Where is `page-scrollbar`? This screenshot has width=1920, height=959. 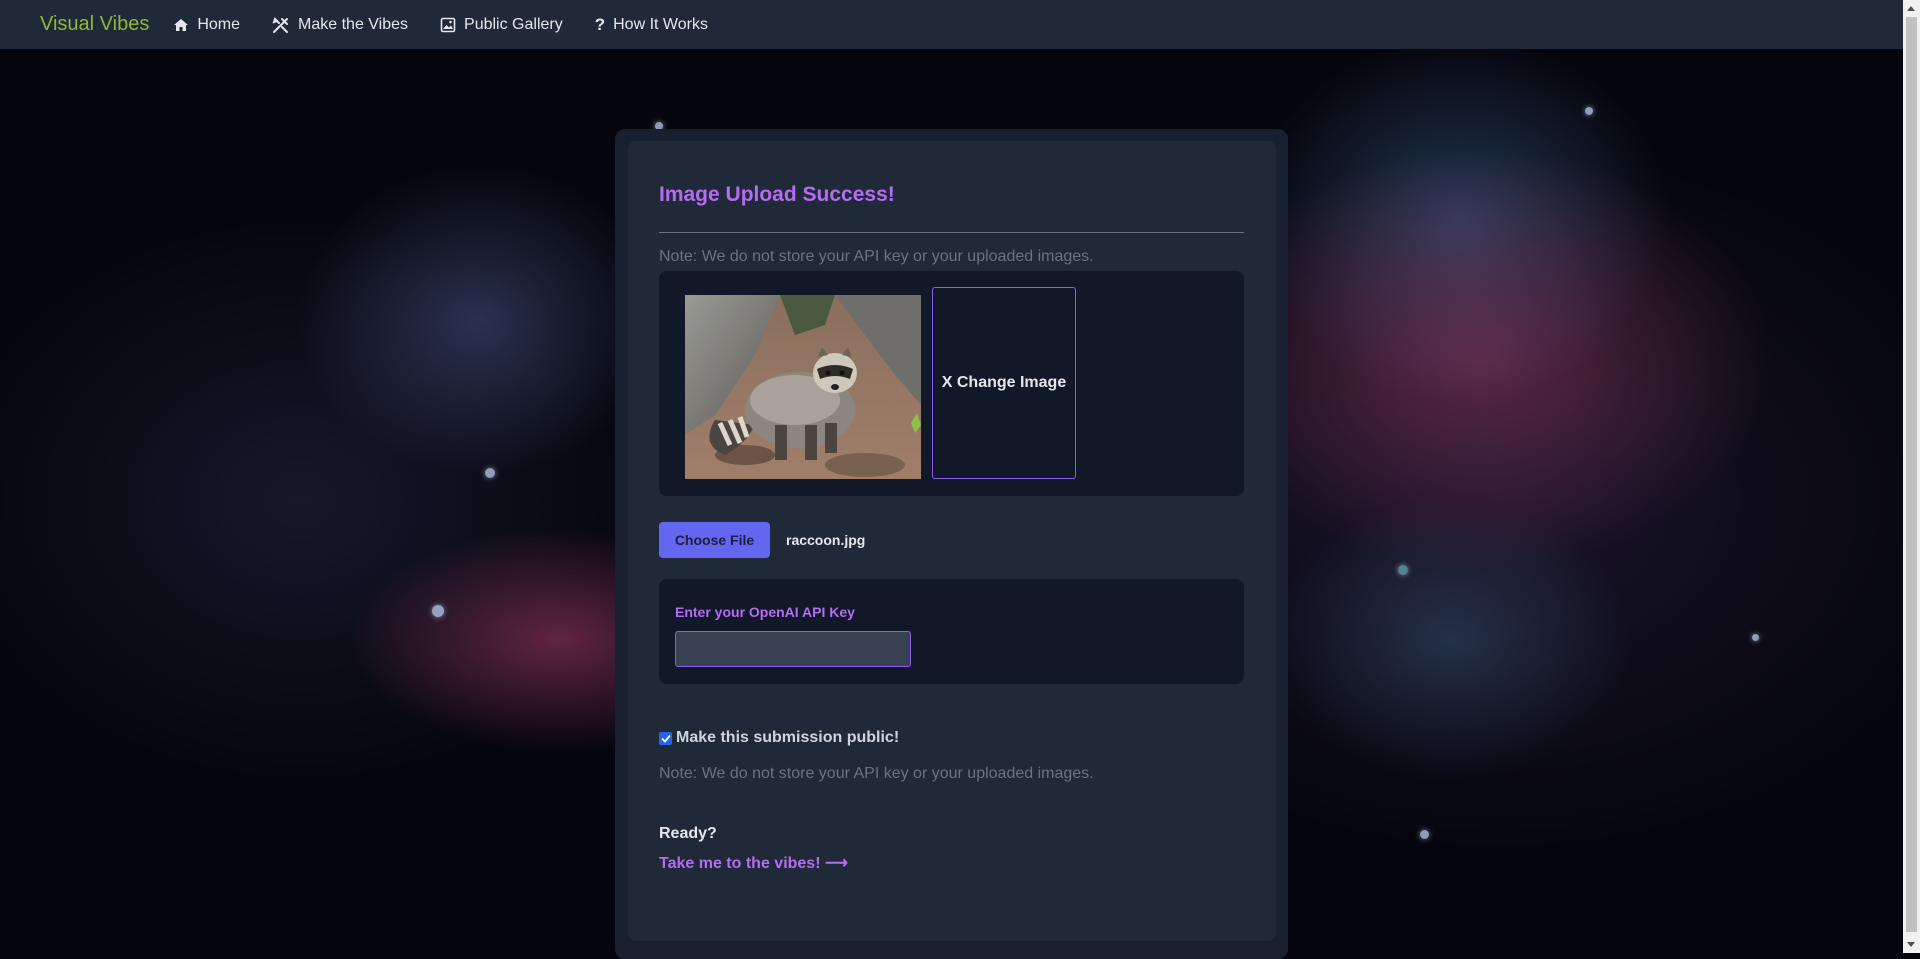
page-scrollbar is located at coordinates (1911, 476).